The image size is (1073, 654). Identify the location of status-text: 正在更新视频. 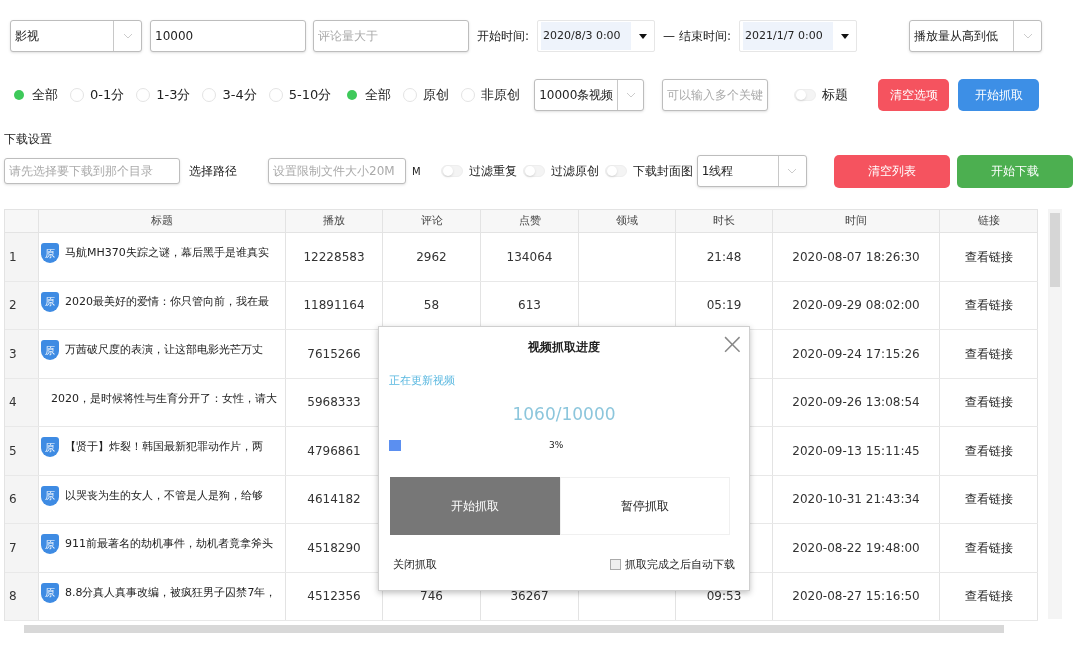
(422, 381).